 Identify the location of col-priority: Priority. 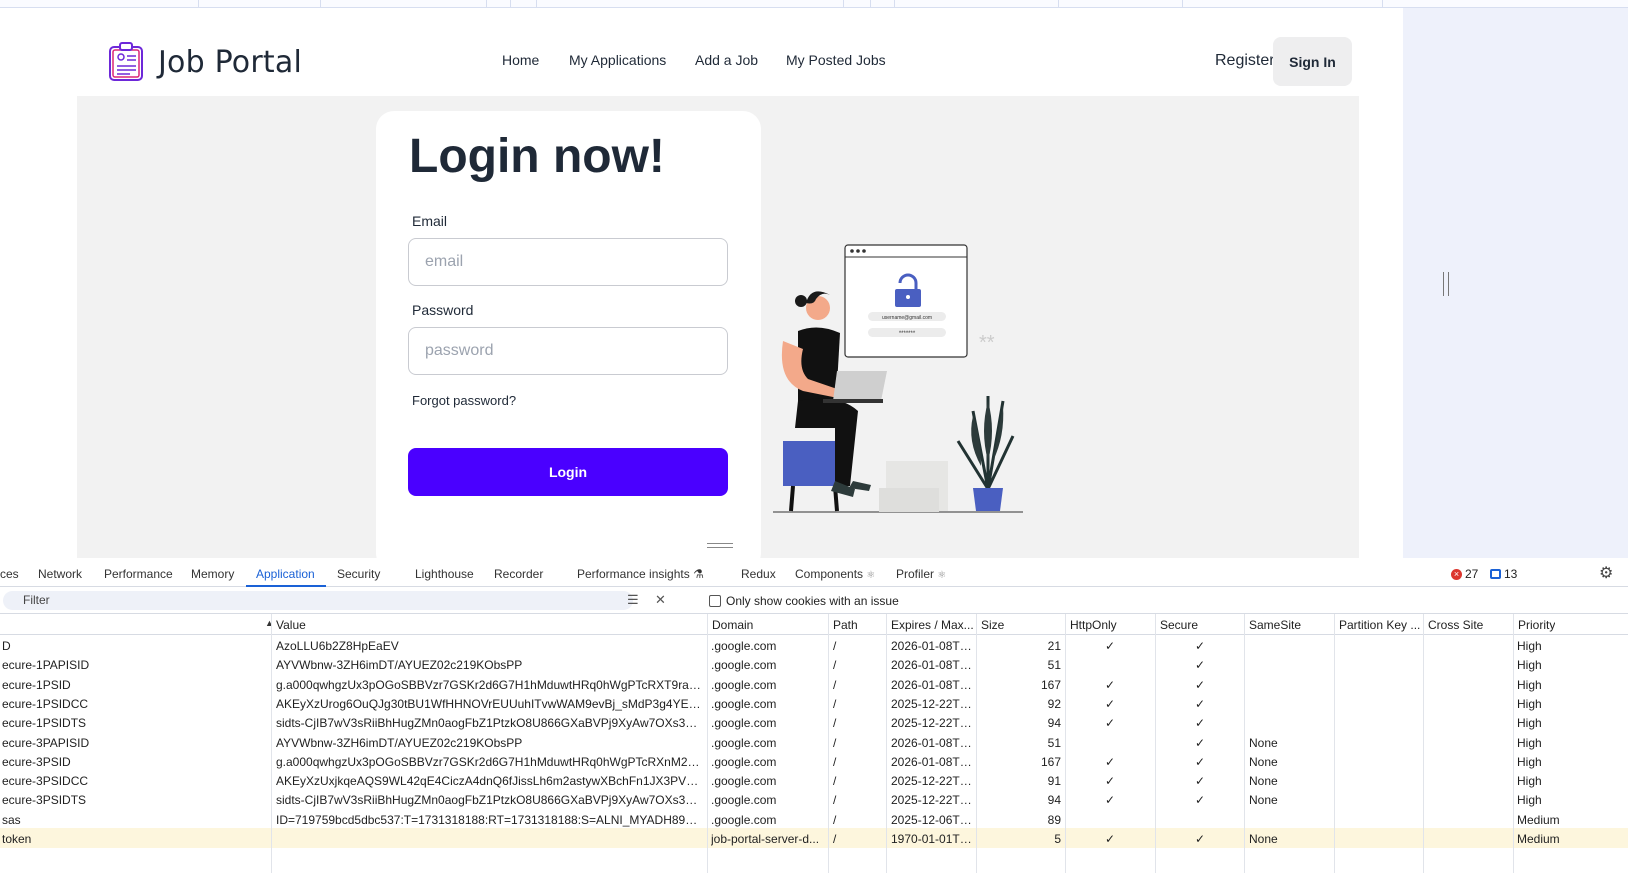
(1536, 625).